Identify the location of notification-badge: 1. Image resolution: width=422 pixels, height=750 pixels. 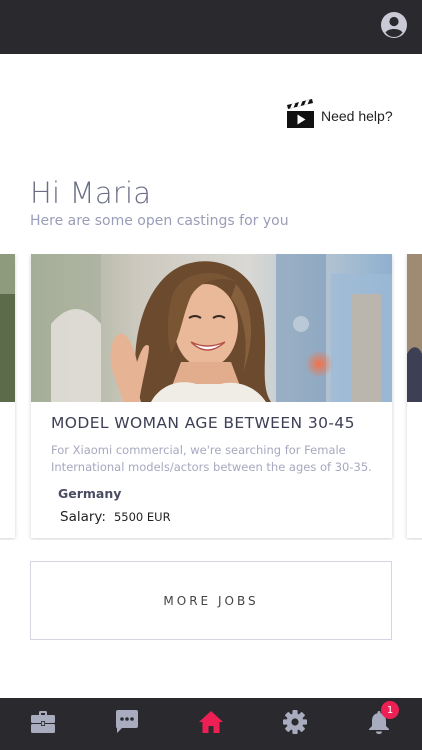
(390, 710).